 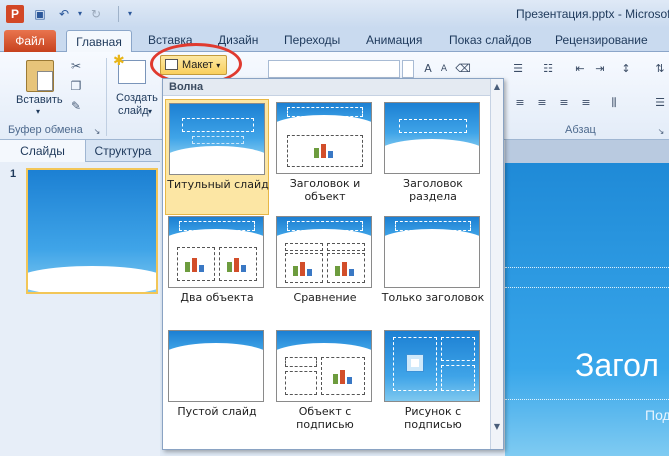 I want to click on grow-font-icon: A, so click(x=428, y=69).